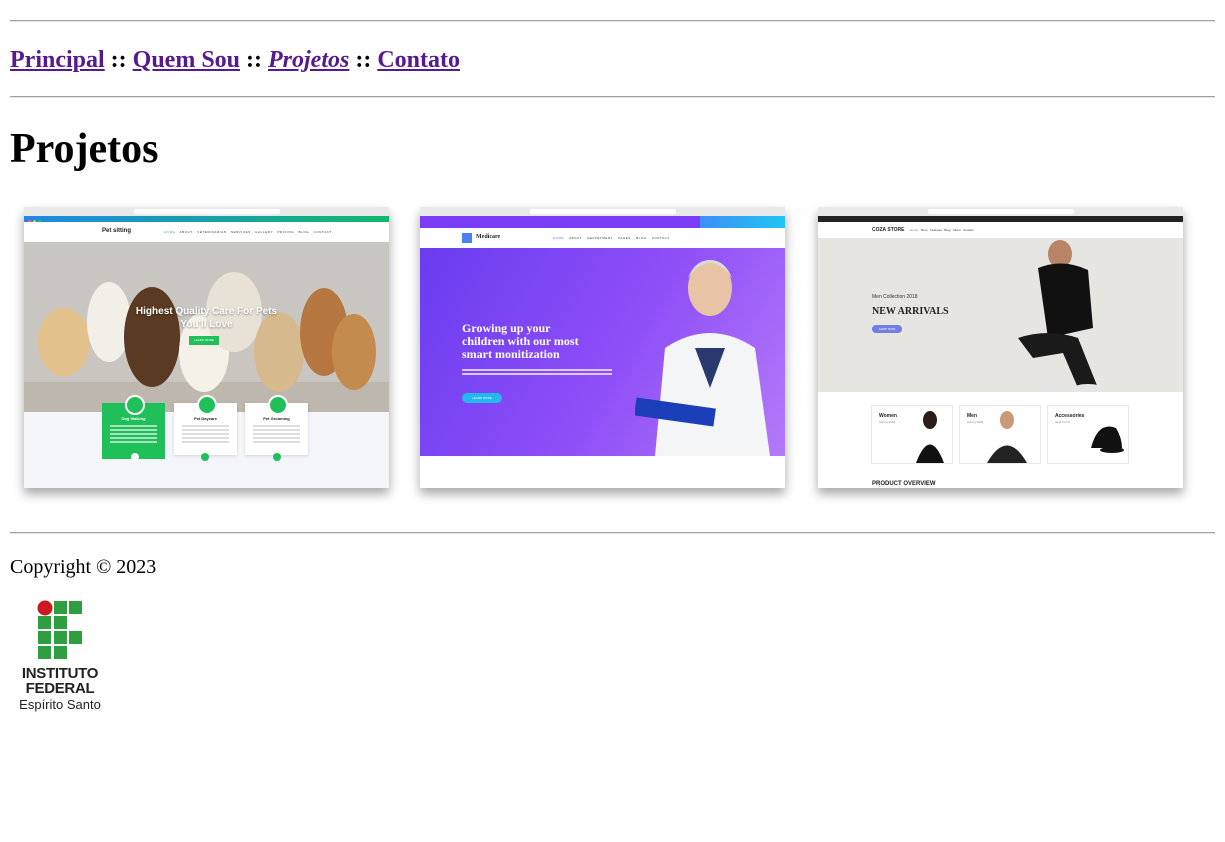 This screenshot has height=842, width=1225. What do you see at coordinates (612, 533) in the screenshot?
I see `footer-divider` at bounding box center [612, 533].